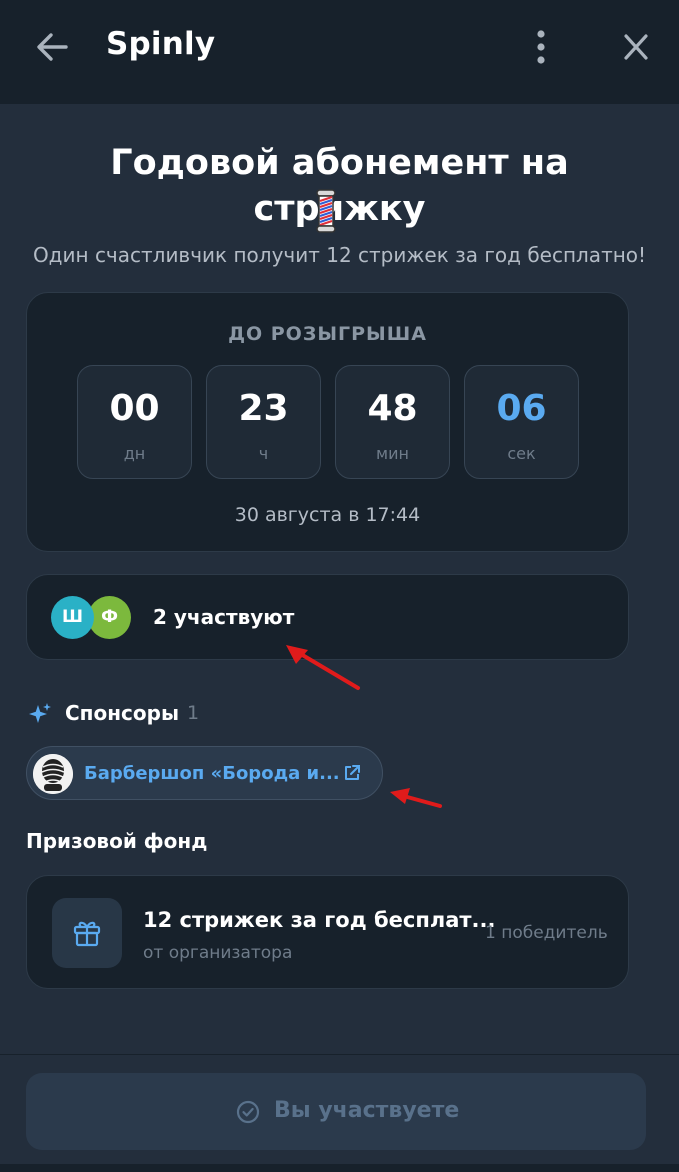  What do you see at coordinates (224, 617) in the screenshot?
I see `participants-count: 2 участвуют` at bounding box center [224, 617].